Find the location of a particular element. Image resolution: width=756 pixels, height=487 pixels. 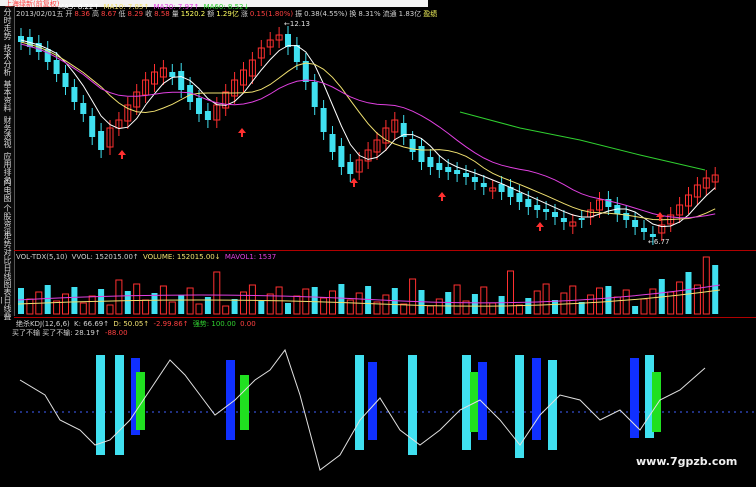

watermark-text: www.7gpzb.com is located at coordinates (687, 461).